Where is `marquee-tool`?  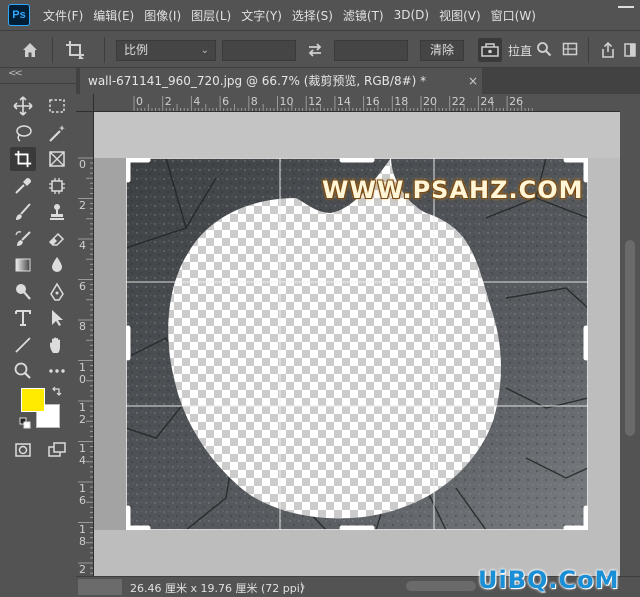
marquee-tool is located at coordinates (57, 106).